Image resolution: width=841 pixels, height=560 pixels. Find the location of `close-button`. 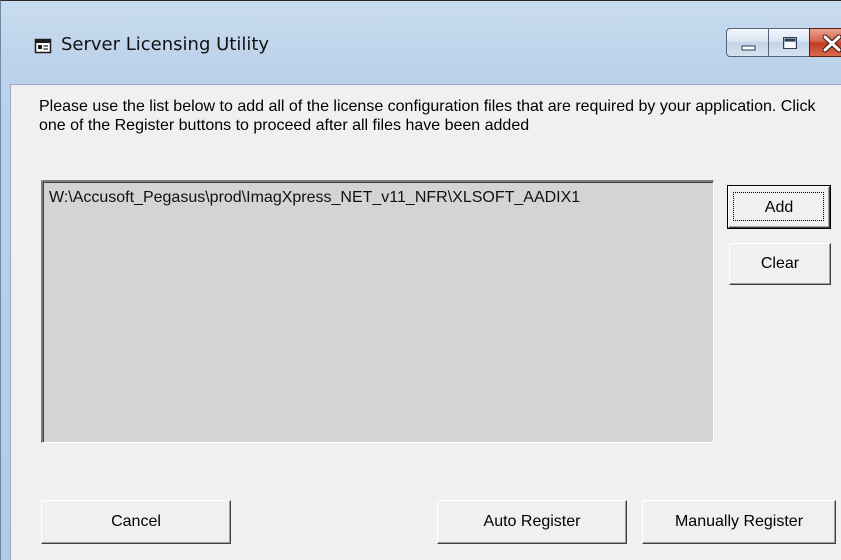

close-button is located at coordinates (825, 42).